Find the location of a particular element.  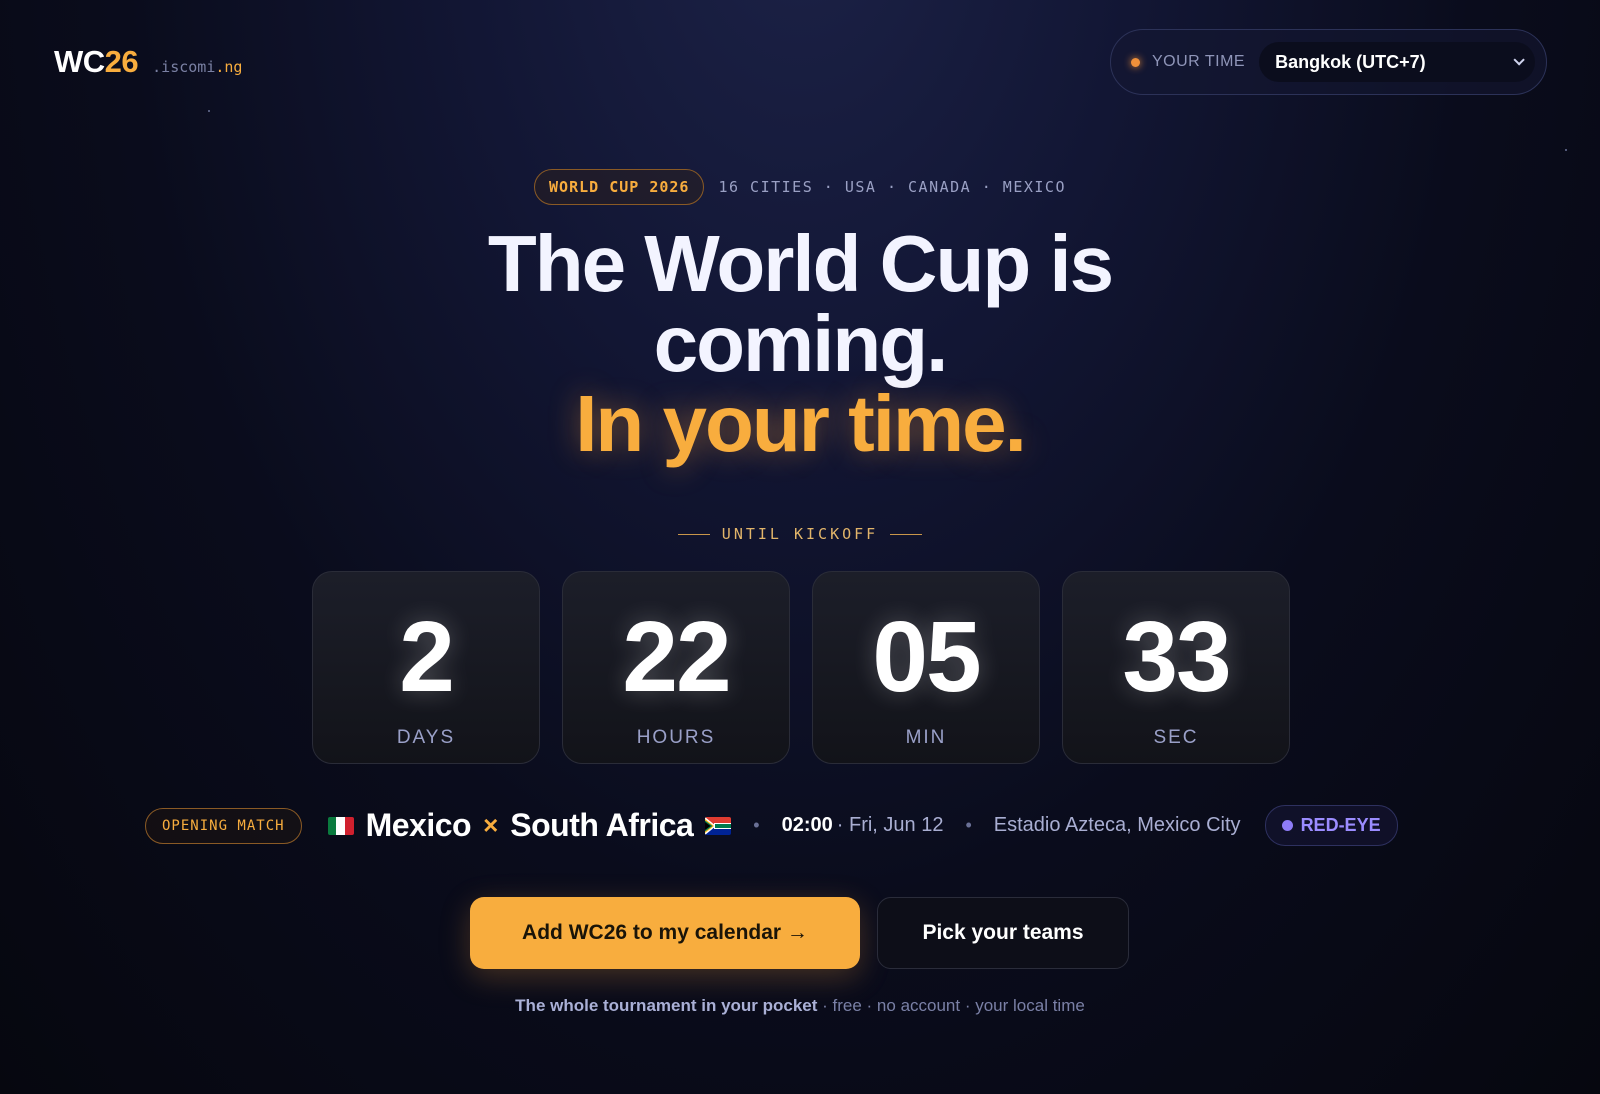

countdown-unit: HOURS is located at coordinates (676, 737).